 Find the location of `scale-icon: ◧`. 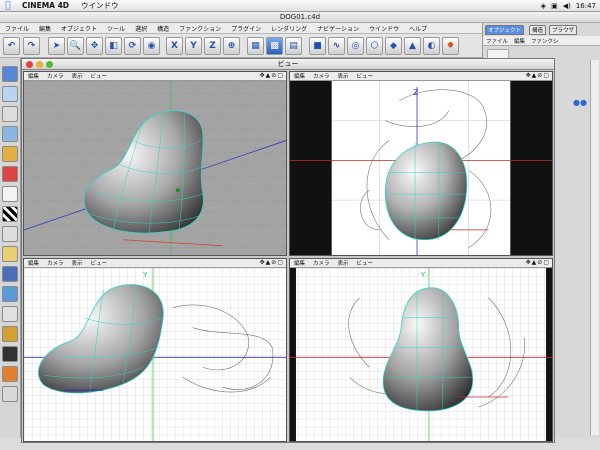

scale-icon: ◧ is located at coordinates (113, 46).